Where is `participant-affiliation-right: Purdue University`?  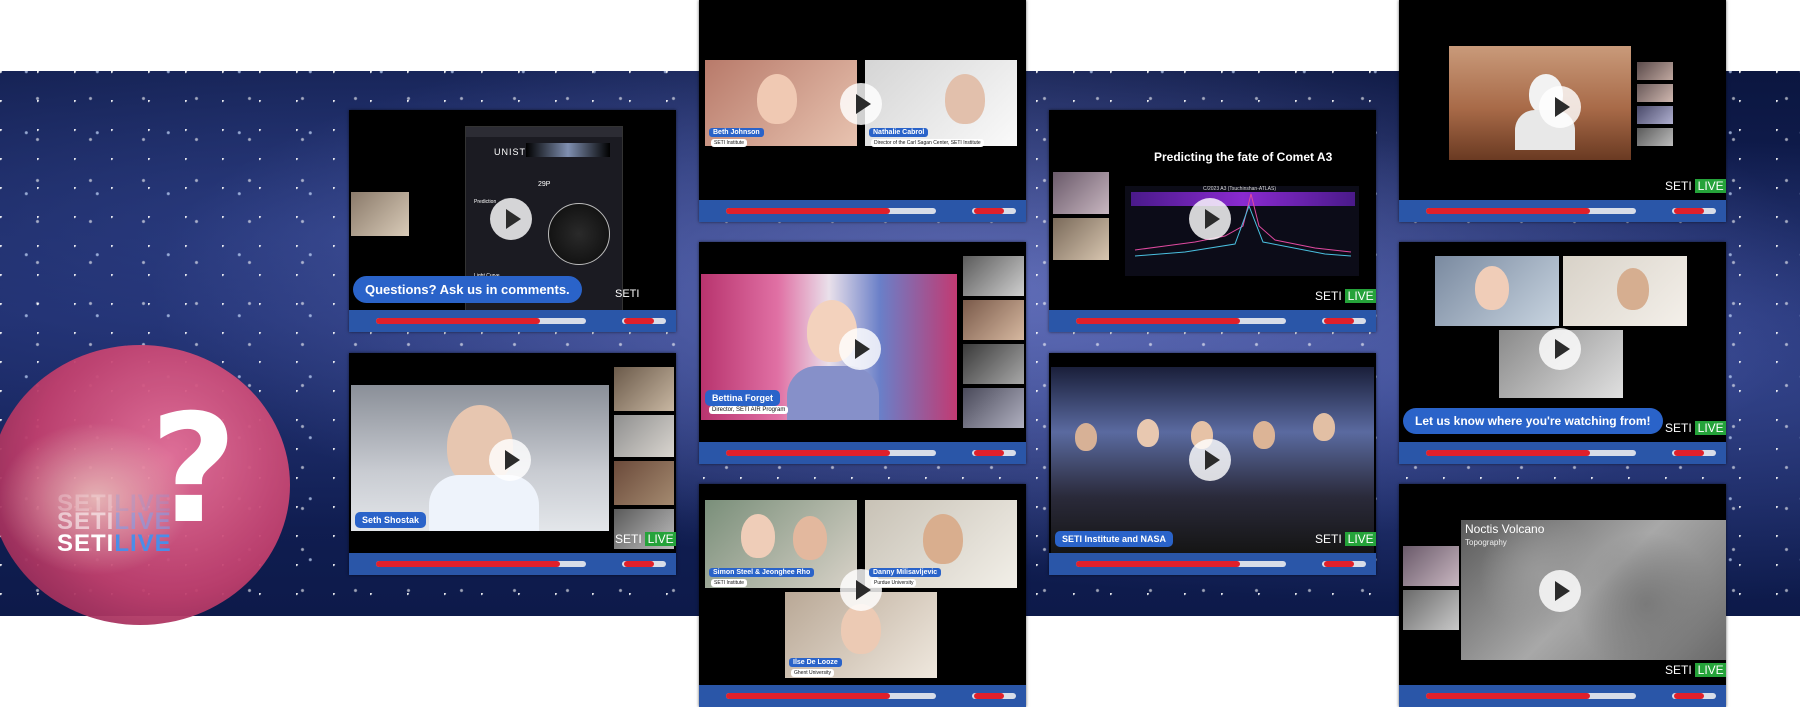 participant-affiliation-right: Purdue University is located at coordinates (894, 583).